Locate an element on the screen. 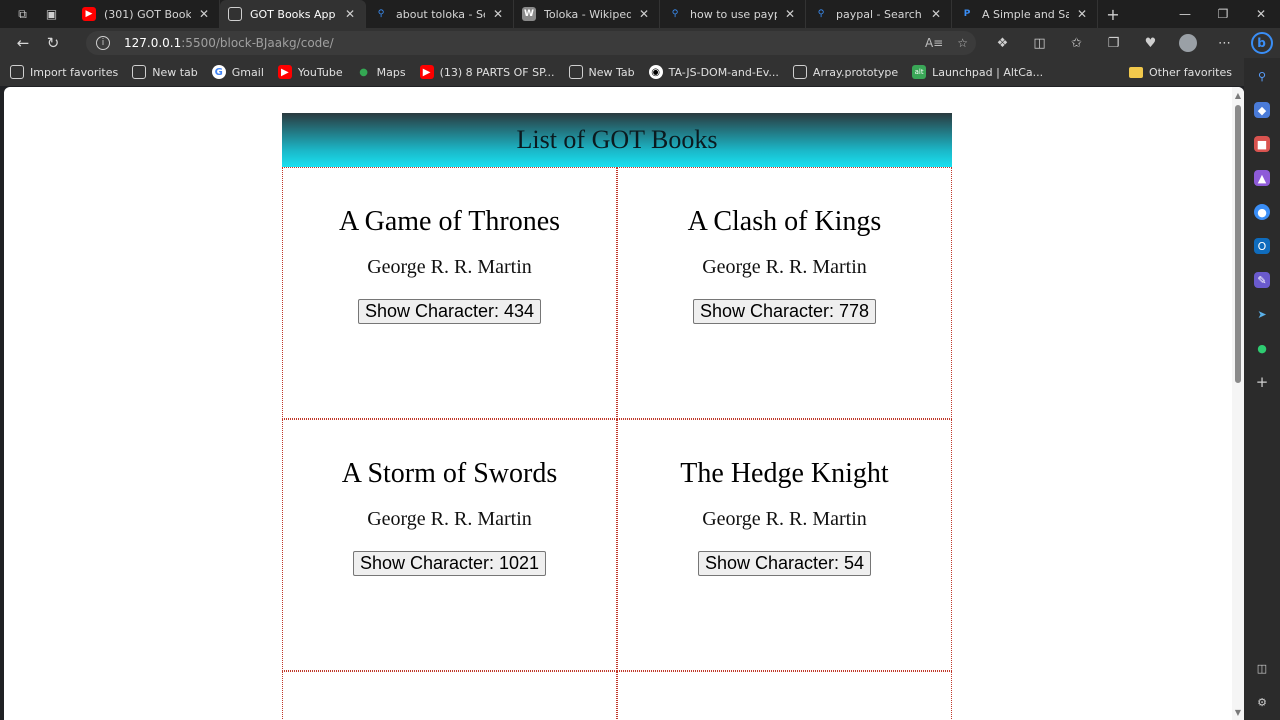  settings-menu-icon: ⋯ is located at coordinates (1224, 43).